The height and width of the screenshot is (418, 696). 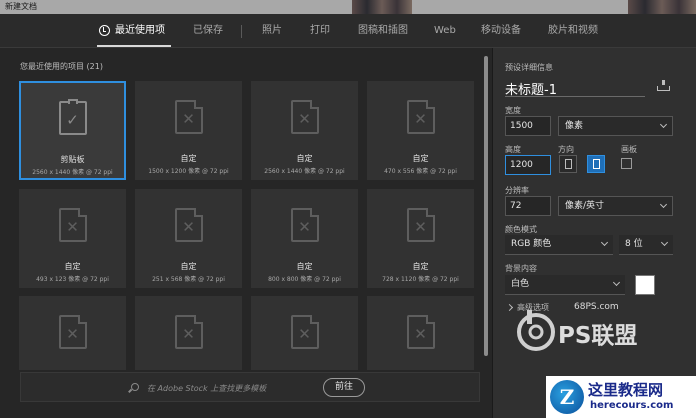 What do you see at coordinates (348, 31) in the screenshot?
I see `category-tab-bar: 最近使用项 已保存 照片 打印 图稿和插图 Web 移动设备 胶片和视频` at bounding box center [348, 31].